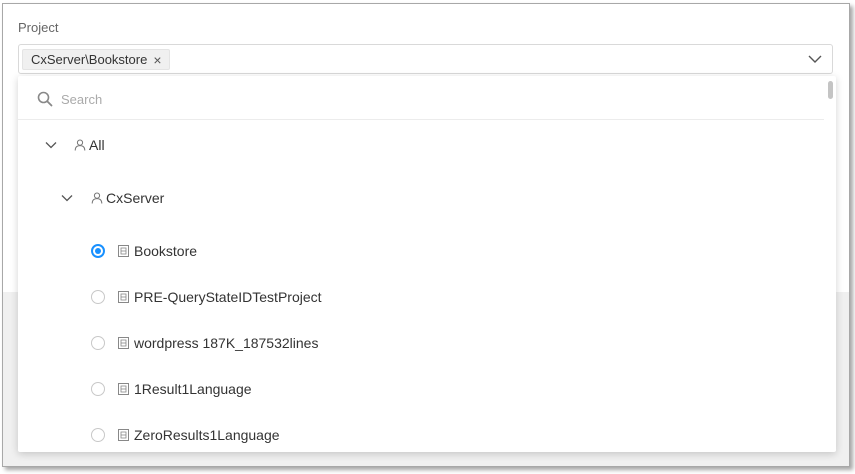 The height and width of the screenshot is (474, 855). What do you see at coordinates (135, 198) in the screenshot?
I see `tree-node-label: CxServer` at bounding box center [135, 198].